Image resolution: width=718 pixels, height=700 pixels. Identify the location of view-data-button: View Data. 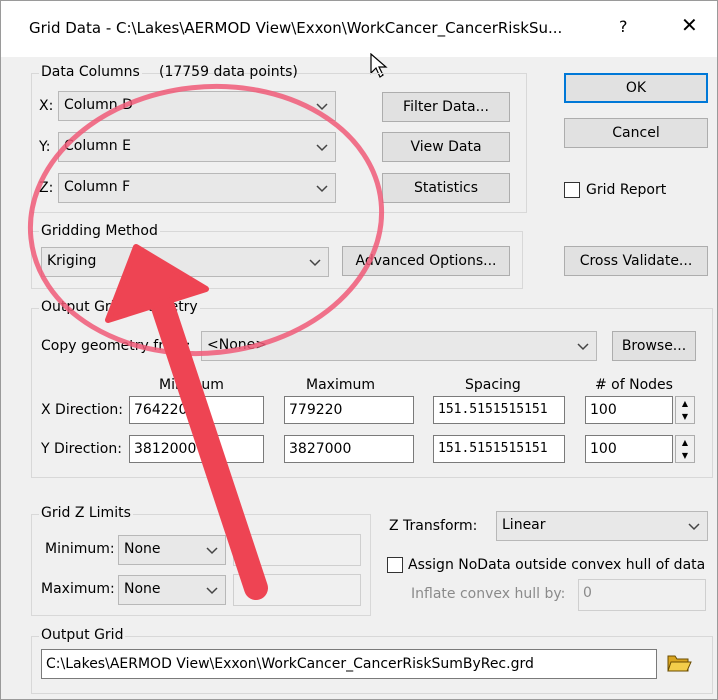
(446, 147).